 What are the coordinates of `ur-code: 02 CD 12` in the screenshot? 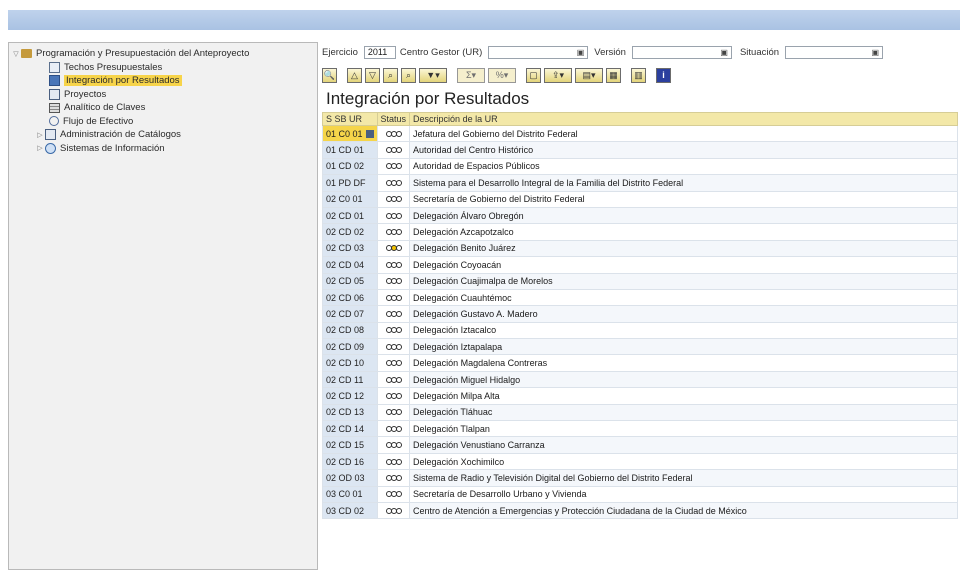 It's located at (345, 395).